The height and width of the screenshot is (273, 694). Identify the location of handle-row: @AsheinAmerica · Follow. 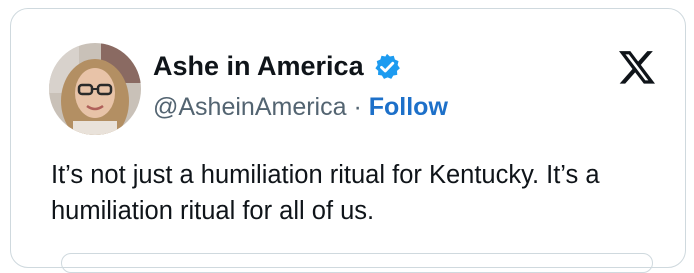
(300, 107).